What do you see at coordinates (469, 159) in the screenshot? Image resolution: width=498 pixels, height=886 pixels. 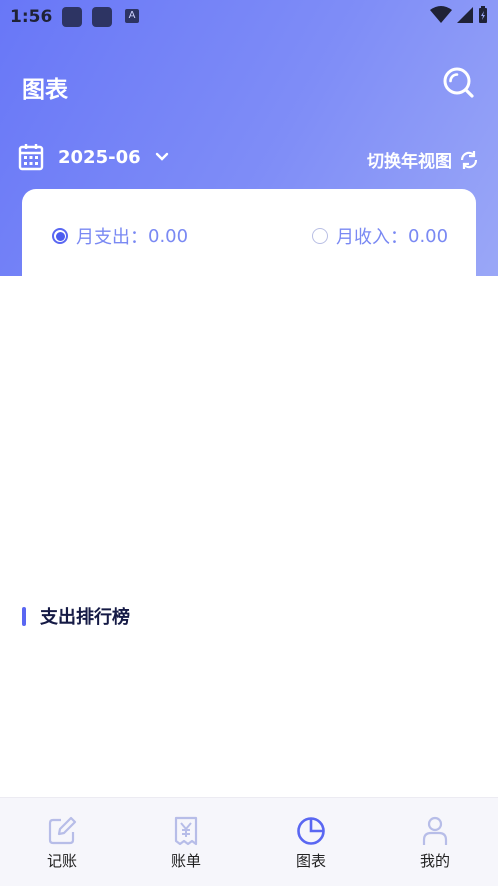 I see `refresh-icon` at bounding box center [469, 159].